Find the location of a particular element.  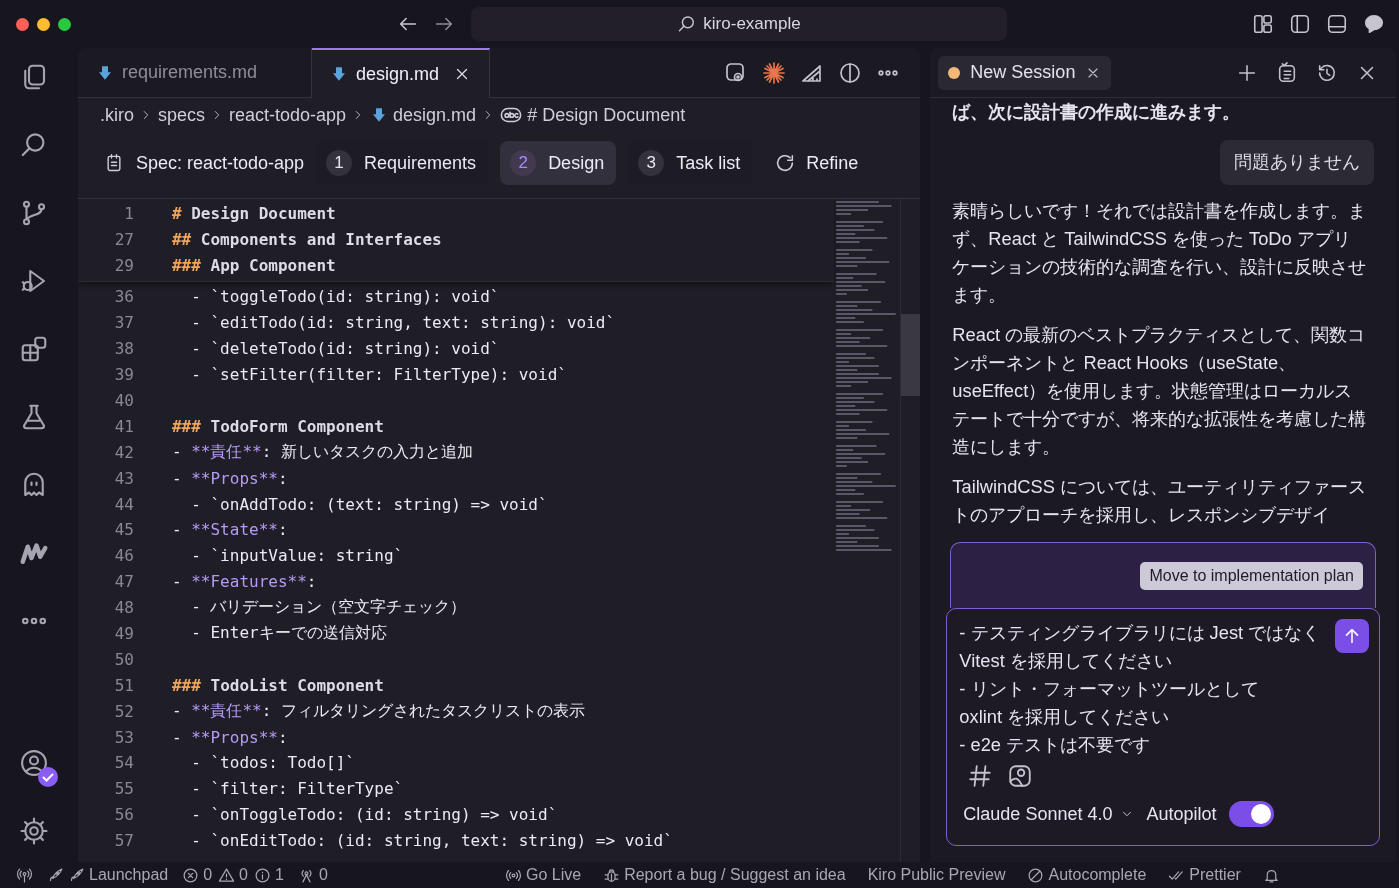

session-tab: New Session is located at coordinates (1025, 72).